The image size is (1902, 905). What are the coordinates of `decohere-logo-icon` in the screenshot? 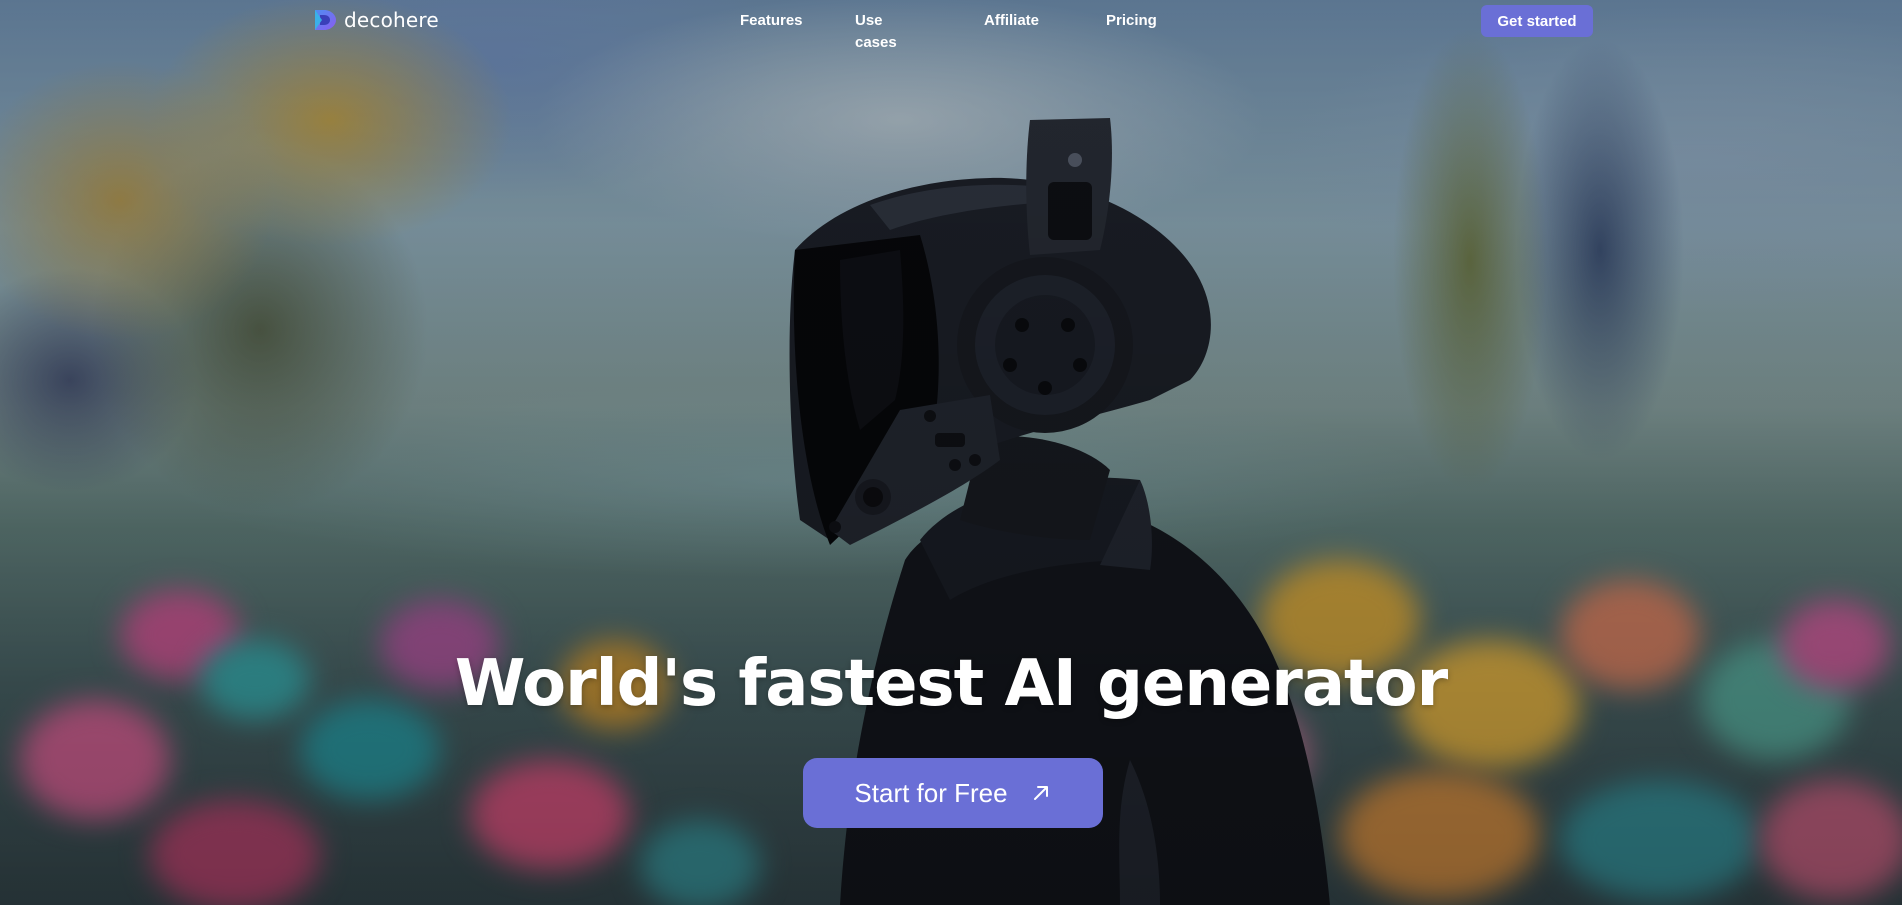 It's located at (325, 20).